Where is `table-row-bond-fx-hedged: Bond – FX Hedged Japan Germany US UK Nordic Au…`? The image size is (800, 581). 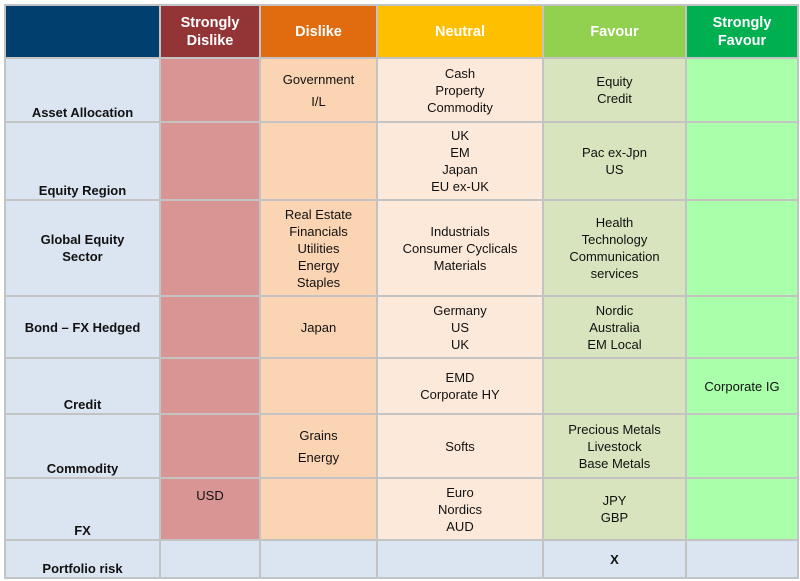
table-row-bond-fx-hedged: Bond – FX Hedged Japan Germany US UK Nordic Au… is located at coordinates (401, 327).